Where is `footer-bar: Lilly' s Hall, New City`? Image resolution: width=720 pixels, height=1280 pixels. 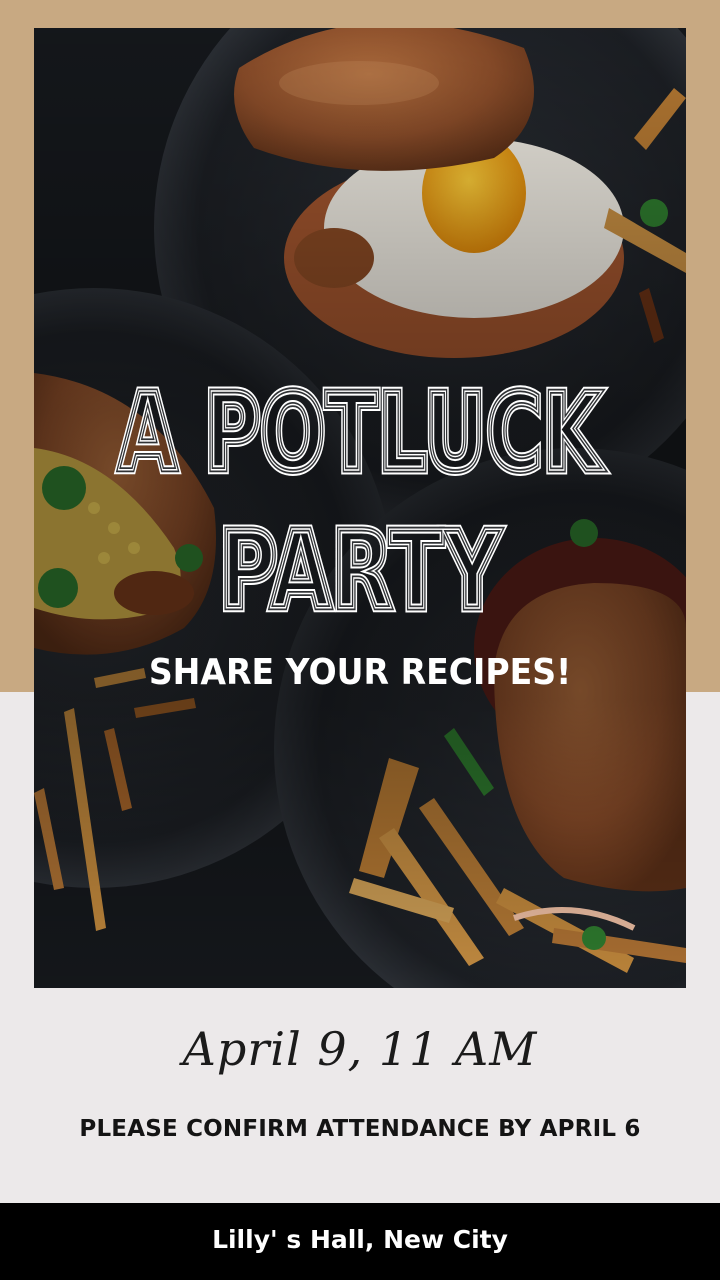 footer-bar: Lilly' s Hall, New City is located at coordinates (360, 1241).